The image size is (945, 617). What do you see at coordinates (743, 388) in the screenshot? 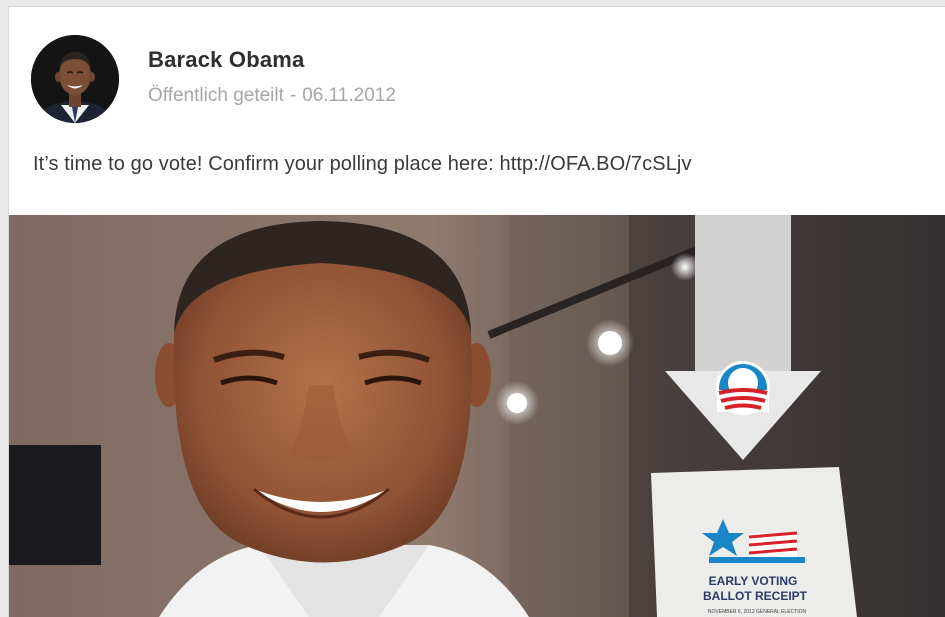
I see `obama-logo-icon` at bounding box center [743, 388].